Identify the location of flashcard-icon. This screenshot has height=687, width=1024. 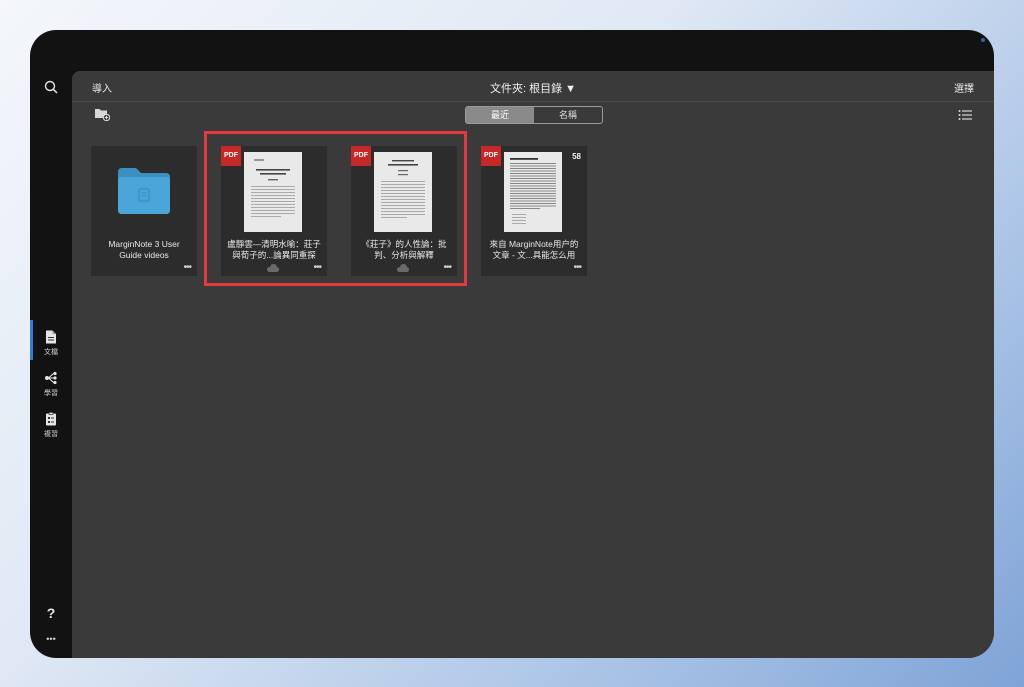
(51, 419).